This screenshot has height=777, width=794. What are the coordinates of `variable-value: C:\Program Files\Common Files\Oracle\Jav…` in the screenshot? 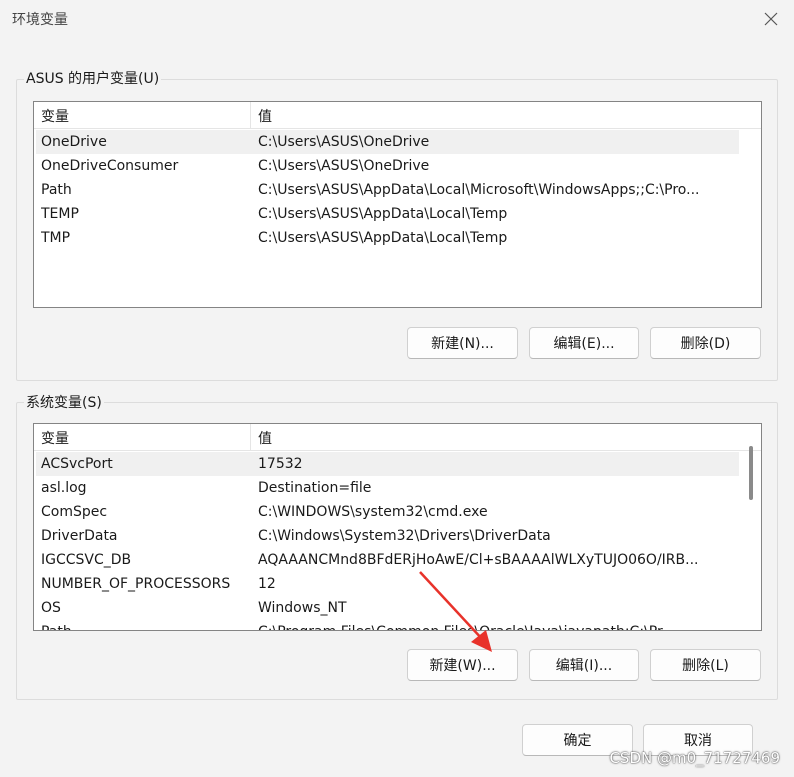 It's located at (497, 625).